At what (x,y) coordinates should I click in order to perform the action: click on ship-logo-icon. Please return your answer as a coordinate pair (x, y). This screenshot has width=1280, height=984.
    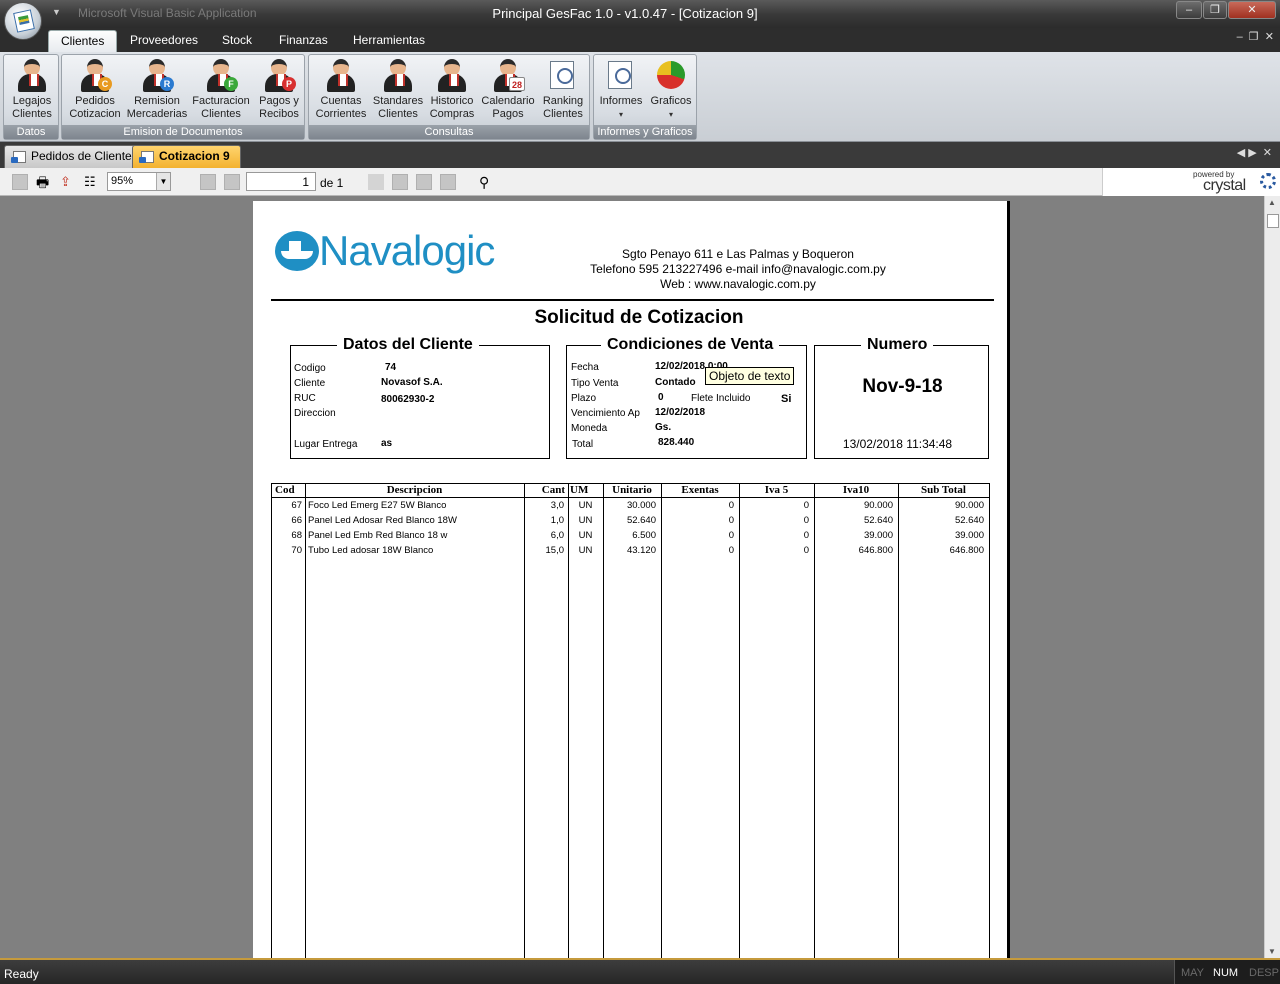
    Looking at the image, I should click on (297, 251).